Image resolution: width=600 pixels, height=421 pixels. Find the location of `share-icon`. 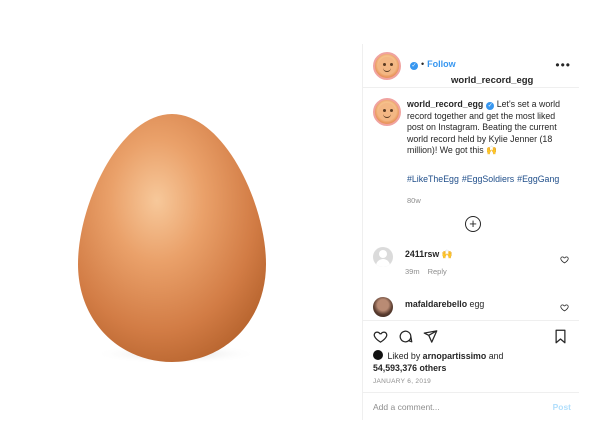

share-icon is located at coordinates (430, 336).